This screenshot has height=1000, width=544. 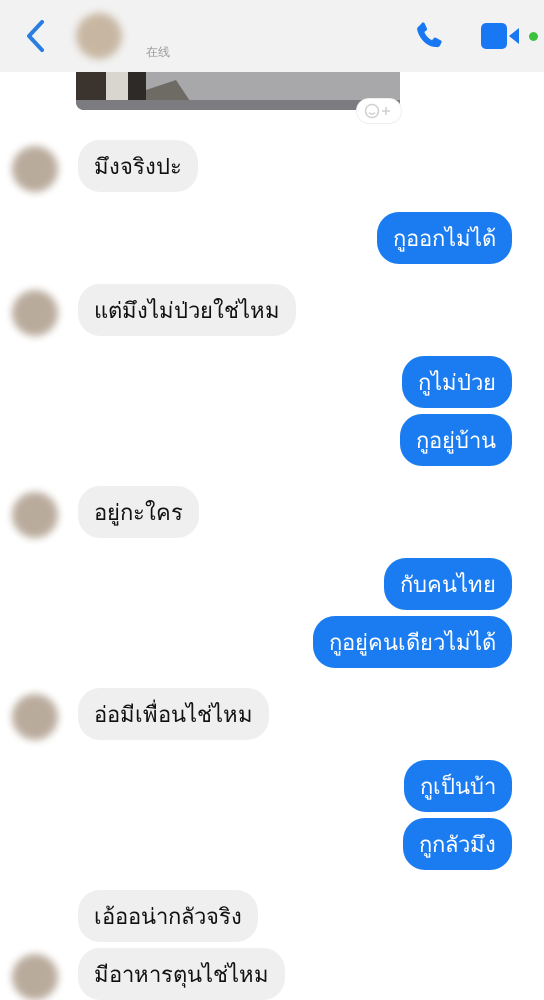 What do you see at coordinates (35, 36) in the screenshot?
I see `back-icon` at bounding box center [35, 36].